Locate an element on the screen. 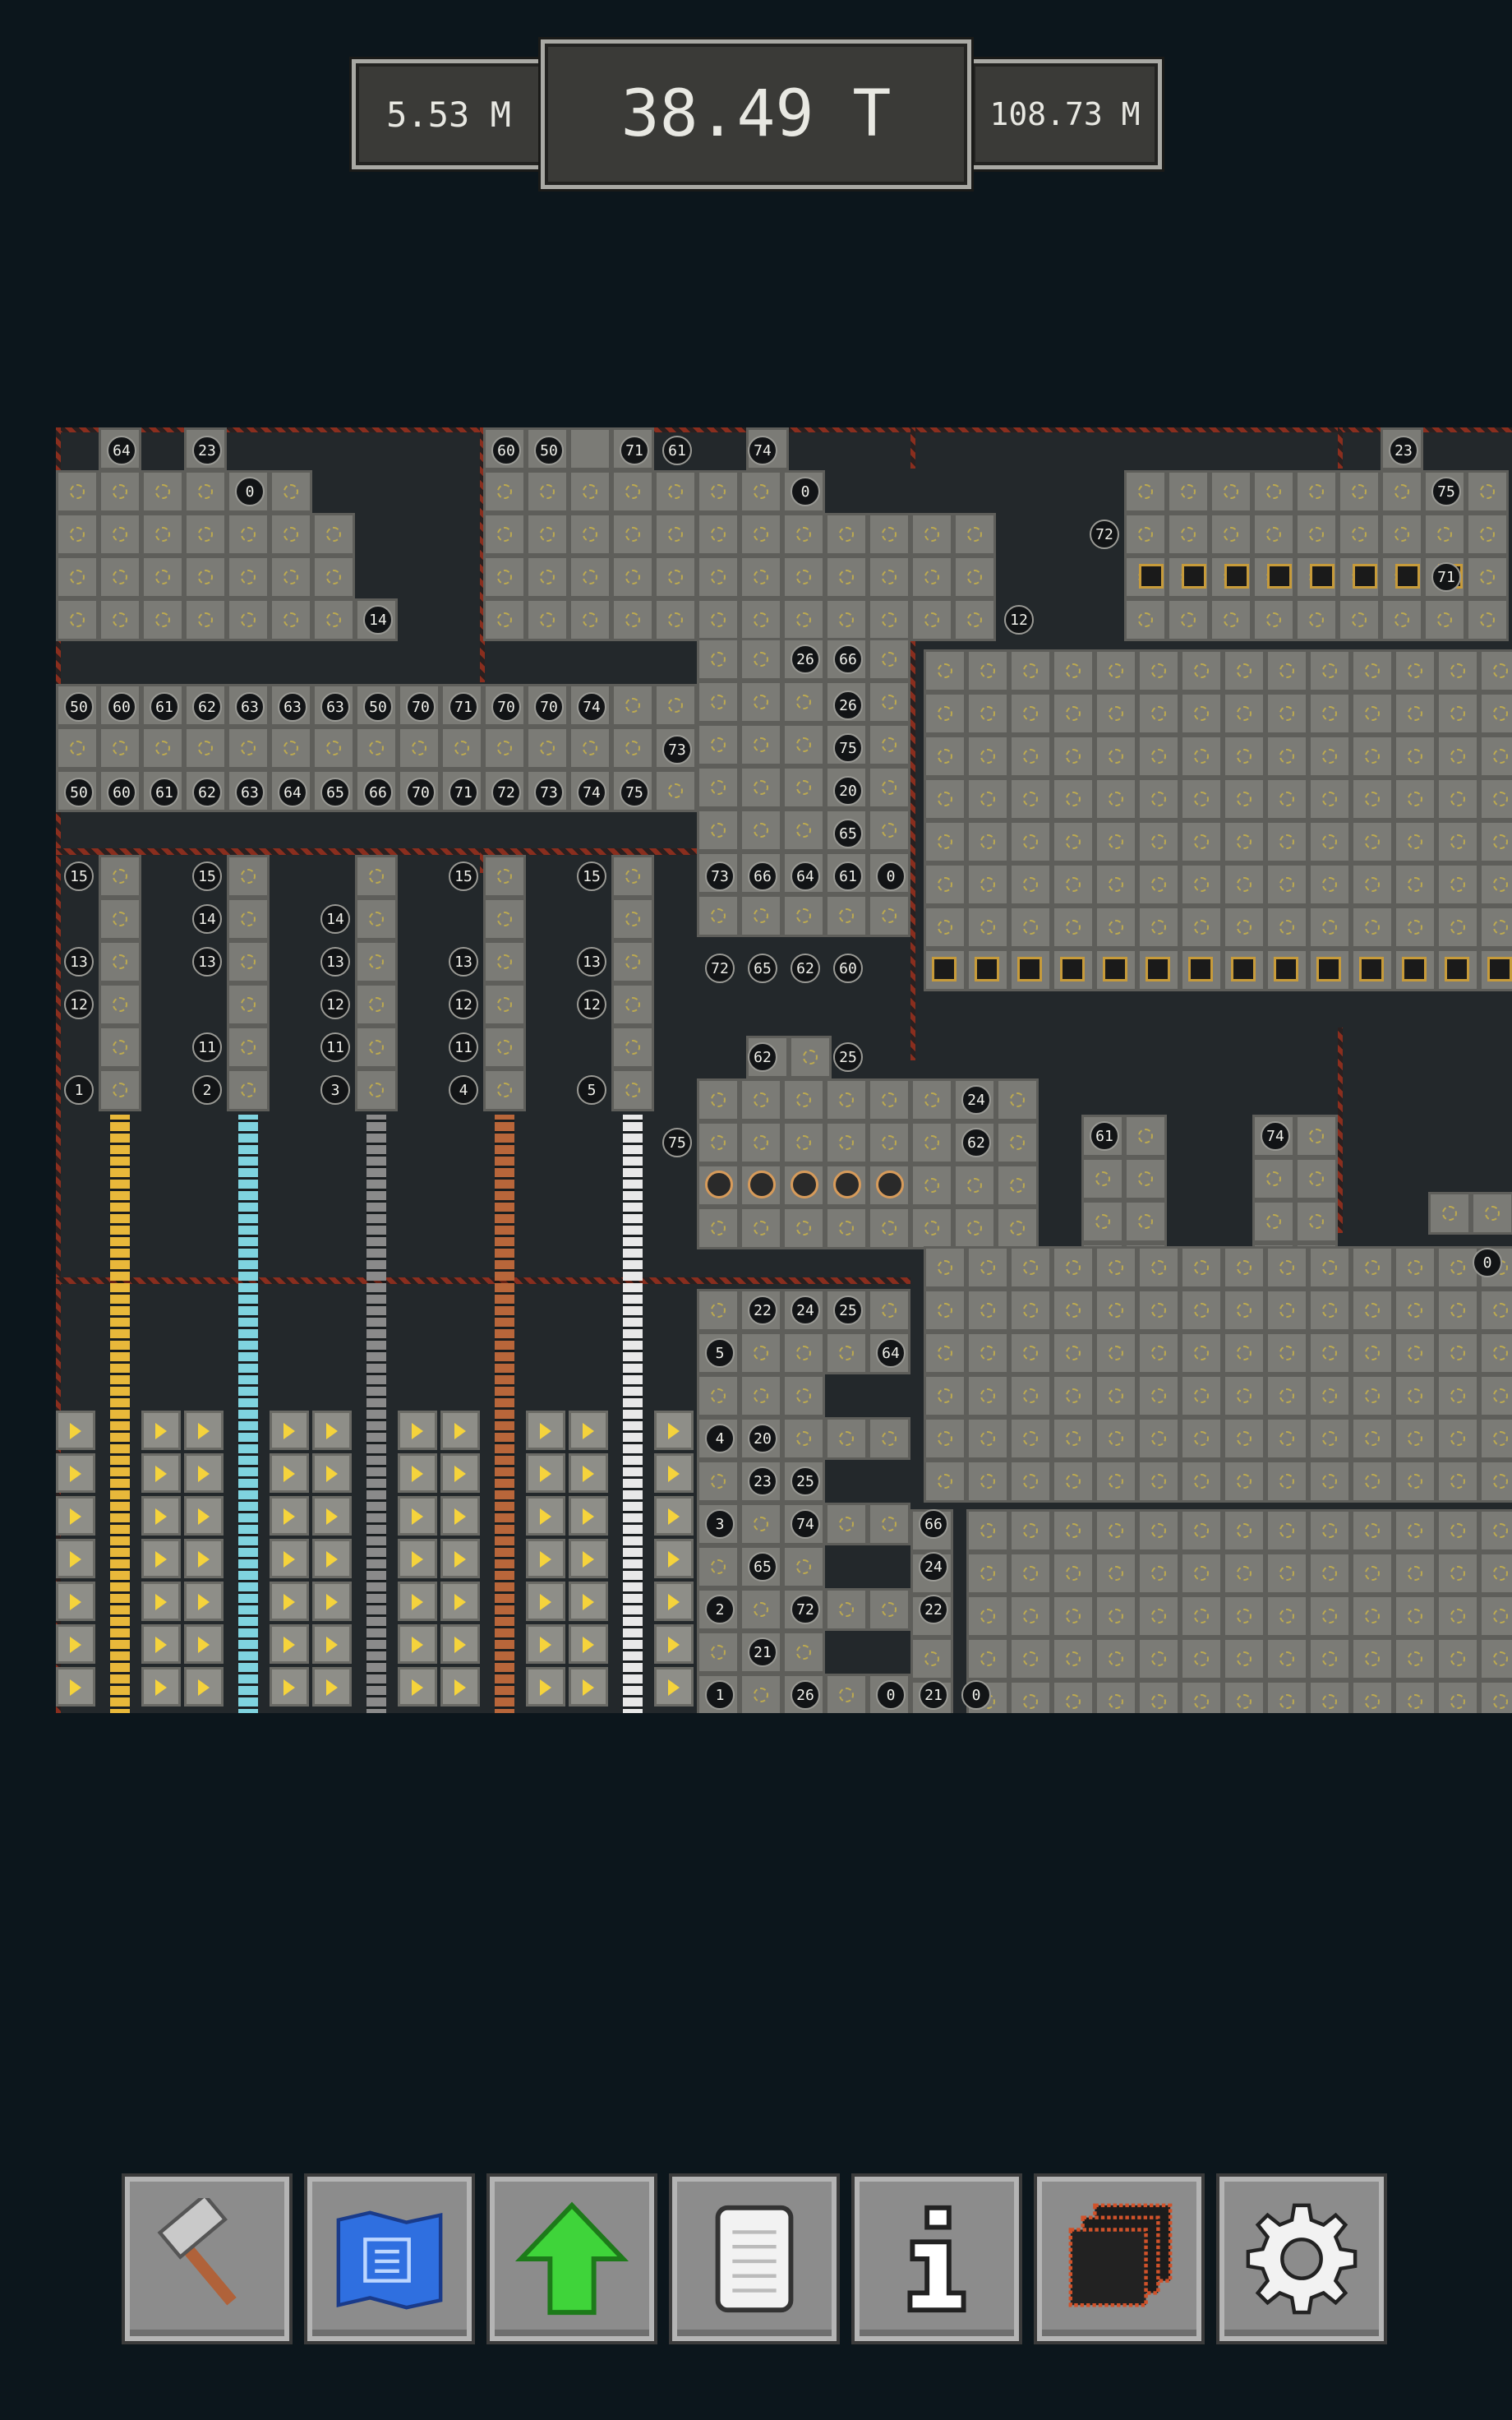 This screenshot has height=2420, width=1512. upgrade-button is located at coordinates (572, 2259).